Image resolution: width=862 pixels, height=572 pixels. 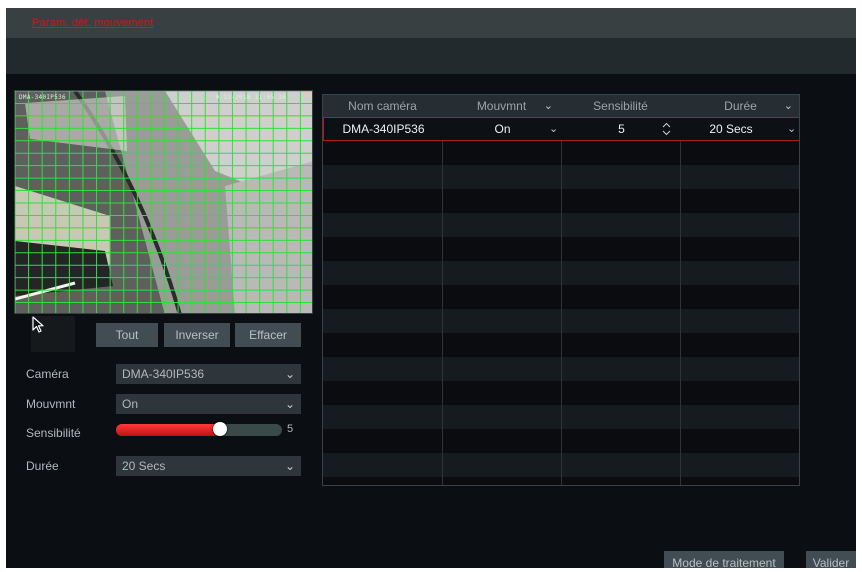 I want to click on motion-label: Mouvmnt, so click(x=51, y=404).